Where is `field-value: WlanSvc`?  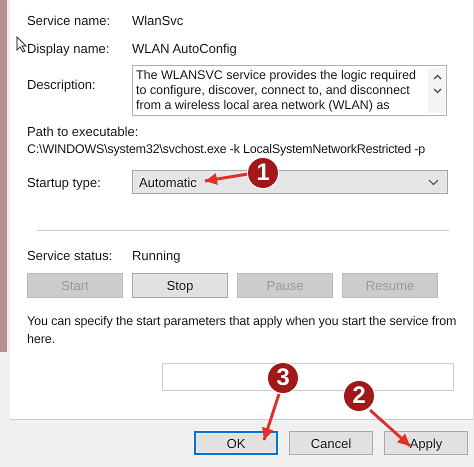 field-value: WlanSvc is located at coordinates (158, 20).